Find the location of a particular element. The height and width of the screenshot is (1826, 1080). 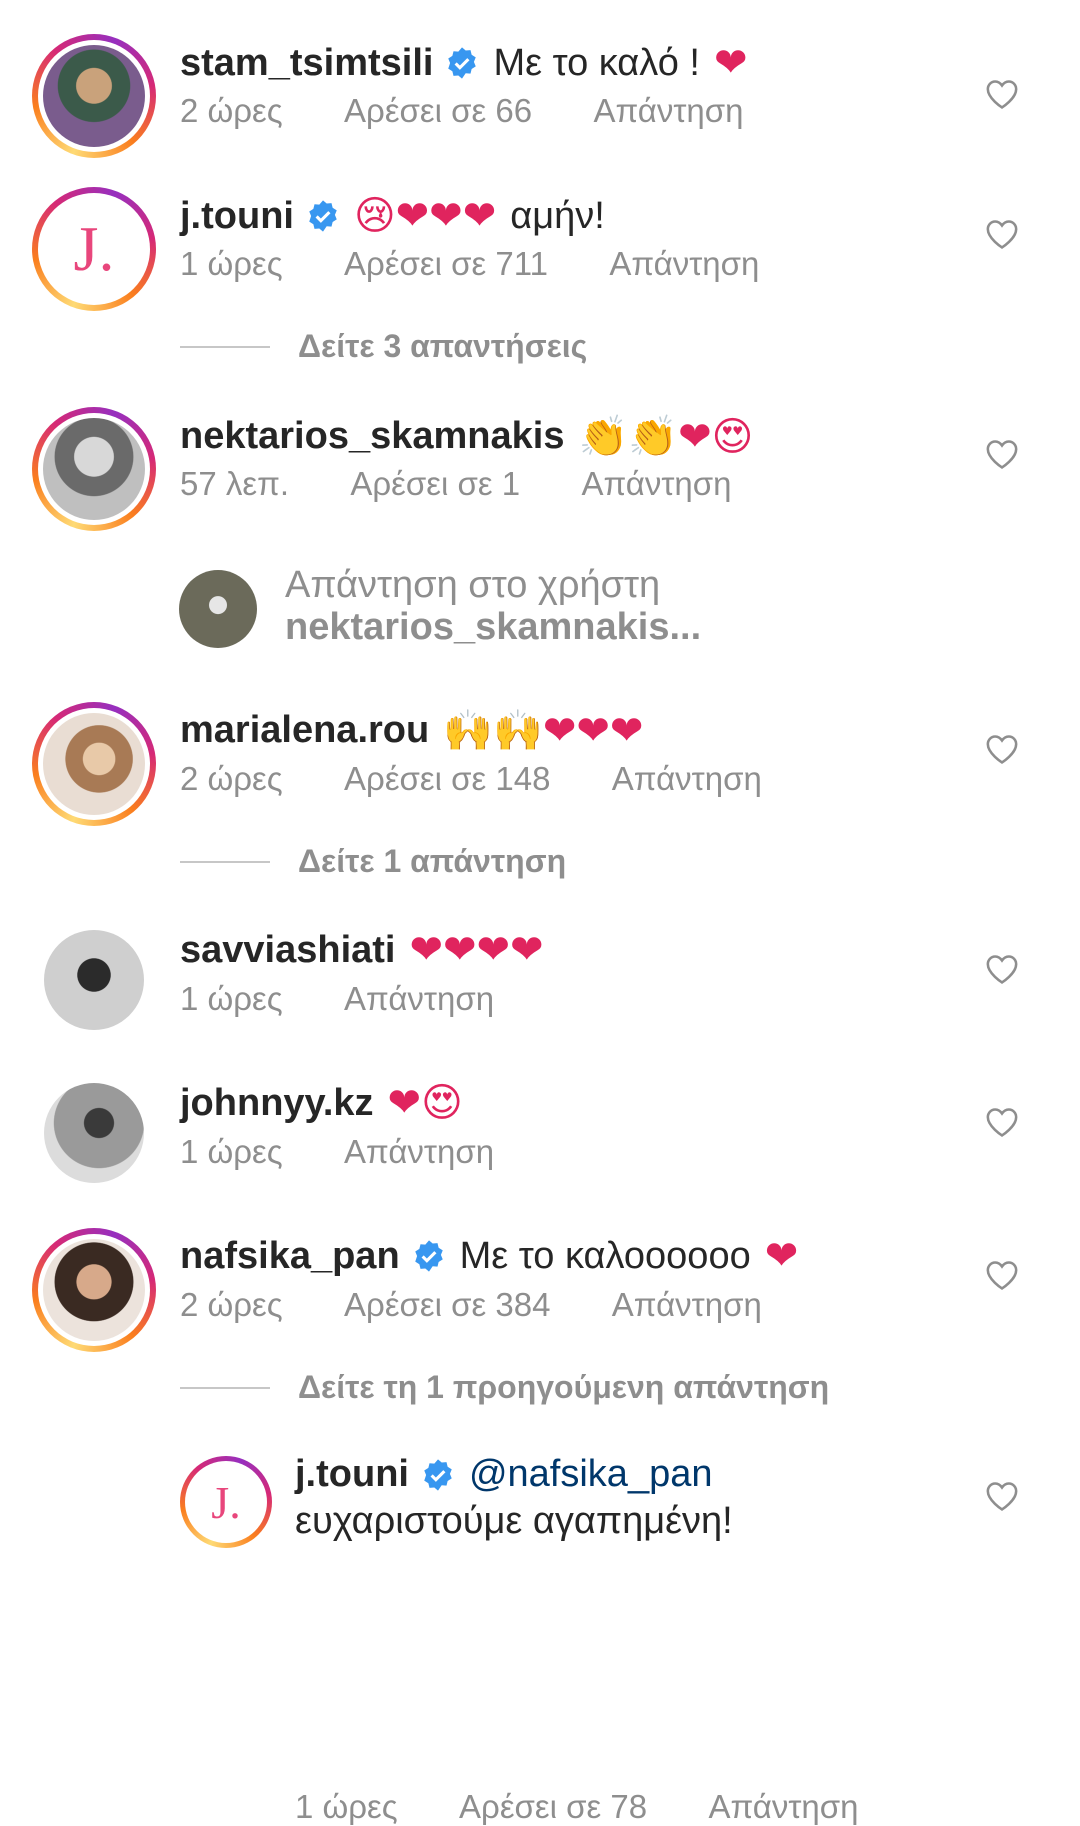

emoji-text: 🙌🙌❤❤❤ is located at coordinates (543, 731).